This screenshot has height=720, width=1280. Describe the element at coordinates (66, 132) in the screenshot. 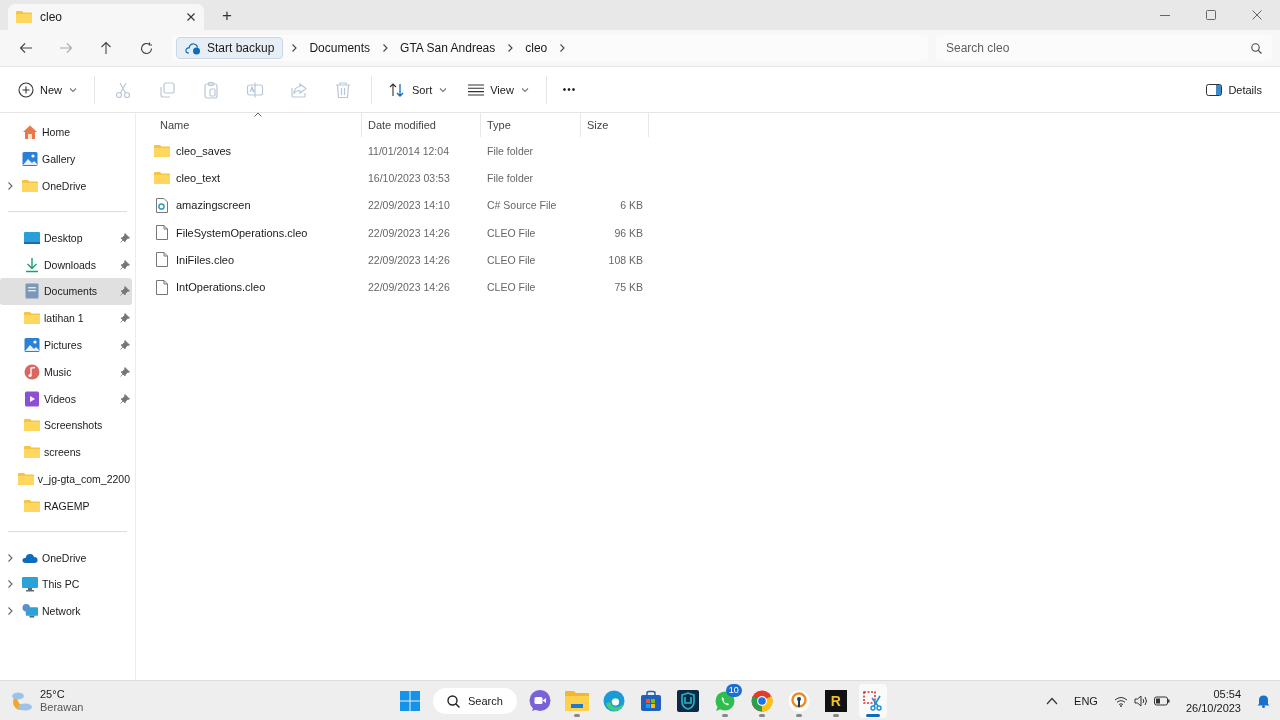

I see `sidebar-item: Home` at that location.